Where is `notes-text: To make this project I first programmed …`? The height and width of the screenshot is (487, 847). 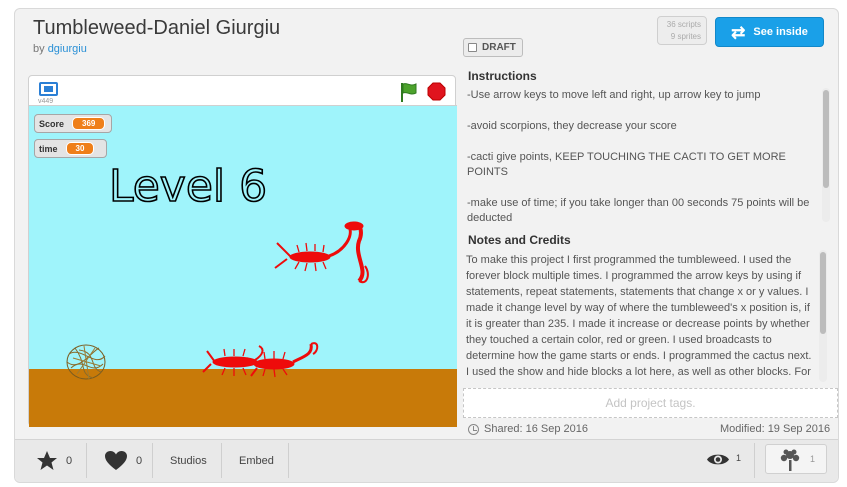
notes-text: To make this project I first programmed … is located at coordinates (648, 315).